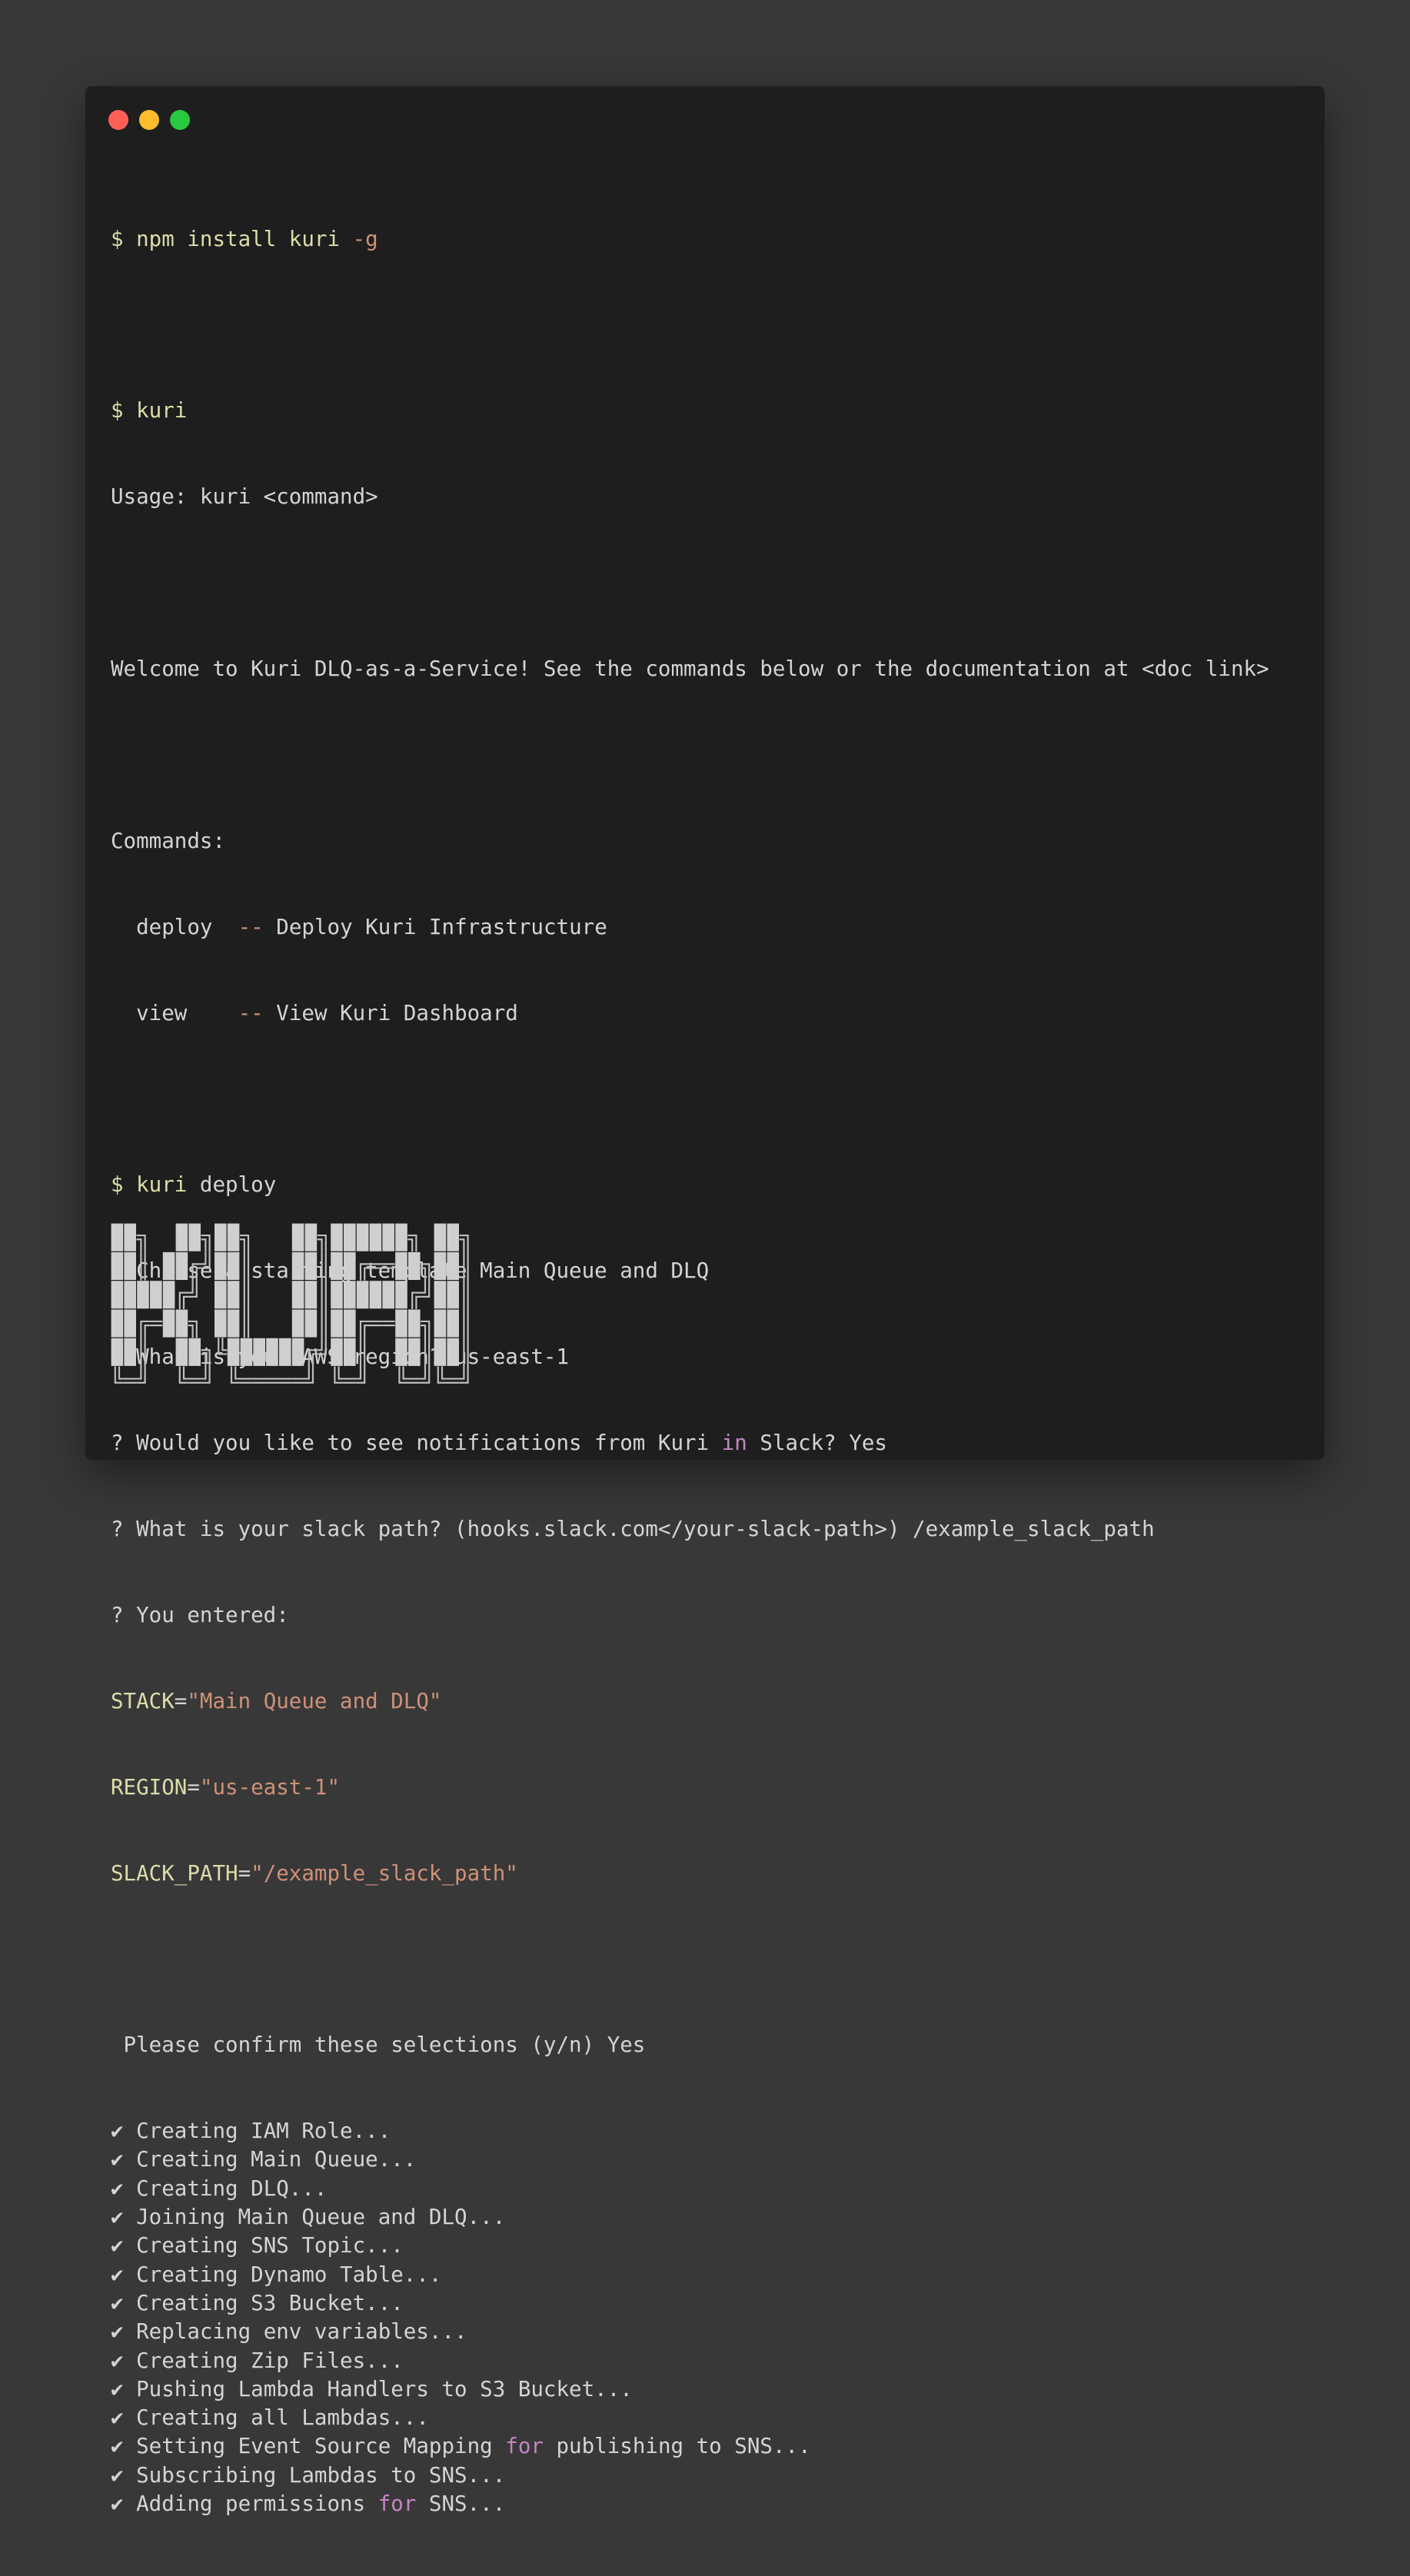 This screenshot has height=2576, width=1410. I want to click on command-view: view -- View Kuri Dashboard, so click(710, 1014).